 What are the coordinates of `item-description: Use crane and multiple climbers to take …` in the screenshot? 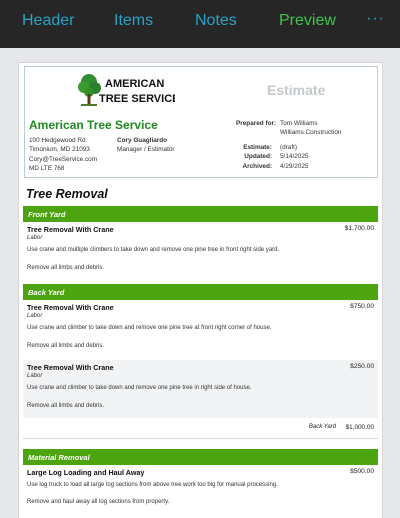 It's located at (153, 250).